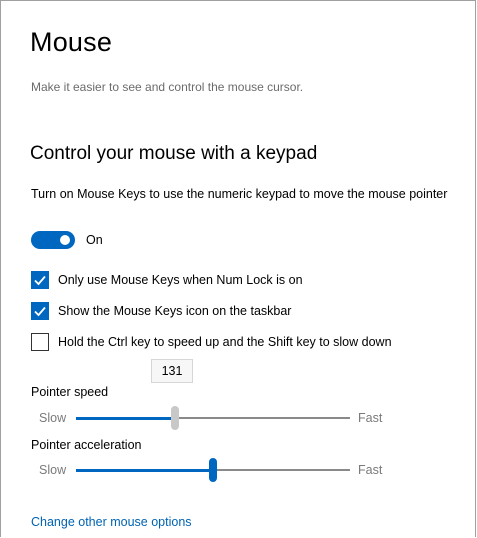 Image resolution: width=477 pixels, height=538 pixels. Describe the element at coordinates (70, 392) in the screenshot. I see `pointer-speed-title: Pointer speed` at that location.